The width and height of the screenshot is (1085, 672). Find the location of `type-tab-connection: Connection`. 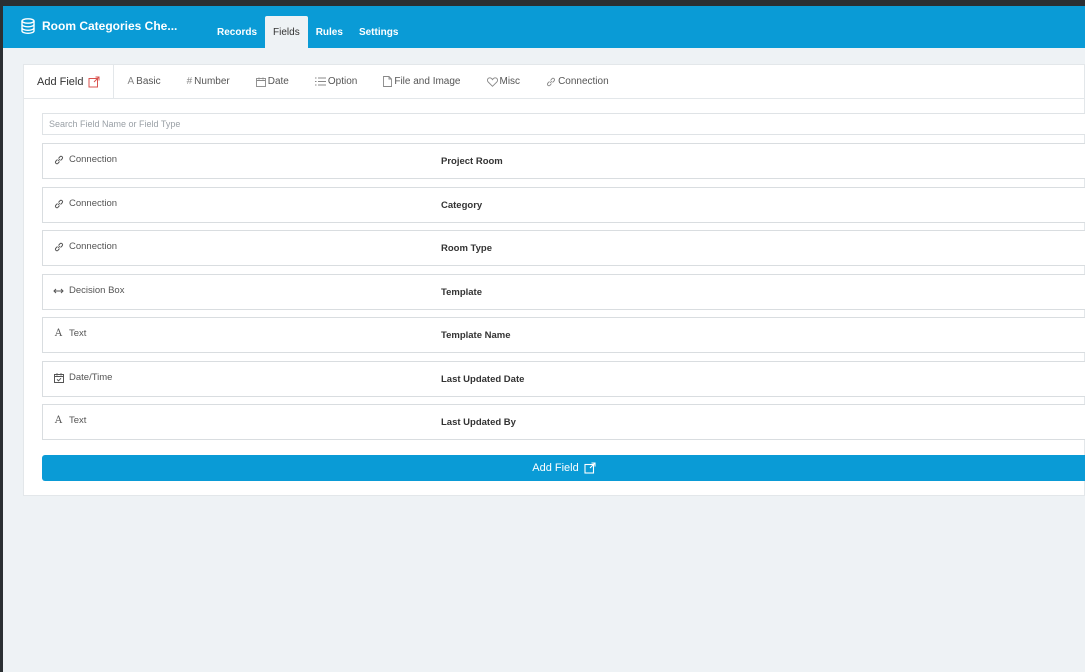

type-tab-connection: Connection is located at coordinates (577, 82).